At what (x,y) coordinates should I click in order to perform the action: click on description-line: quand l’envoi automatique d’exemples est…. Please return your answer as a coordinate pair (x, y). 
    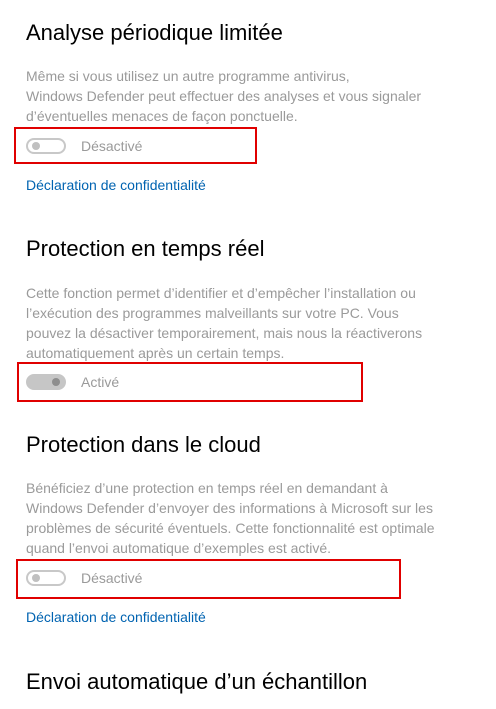
    Looking at the image, I should click on (179, 548).